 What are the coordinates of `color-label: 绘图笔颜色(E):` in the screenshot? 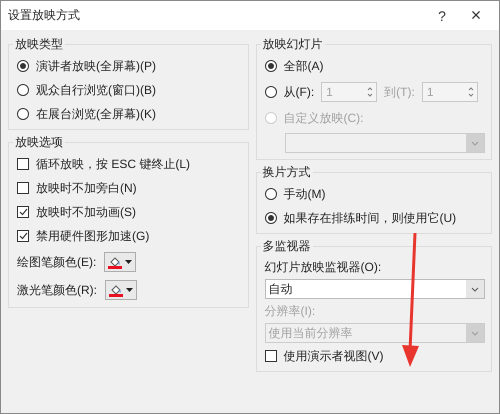 It's located at (56, 262).